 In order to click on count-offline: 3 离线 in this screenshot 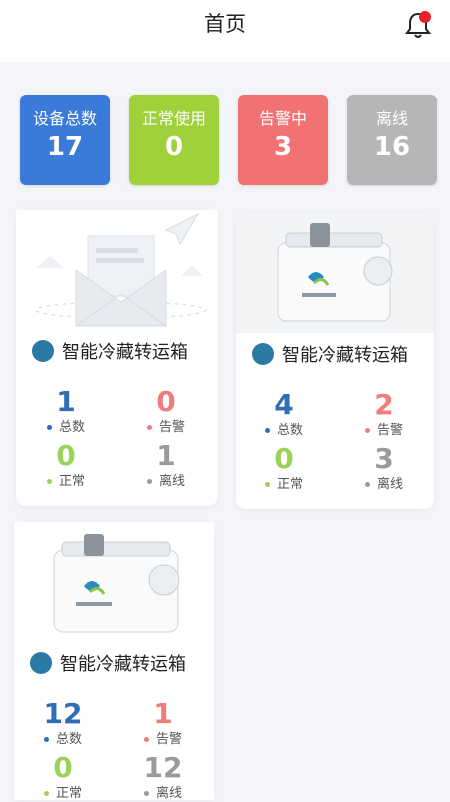, I will do `click(384, 468)`.